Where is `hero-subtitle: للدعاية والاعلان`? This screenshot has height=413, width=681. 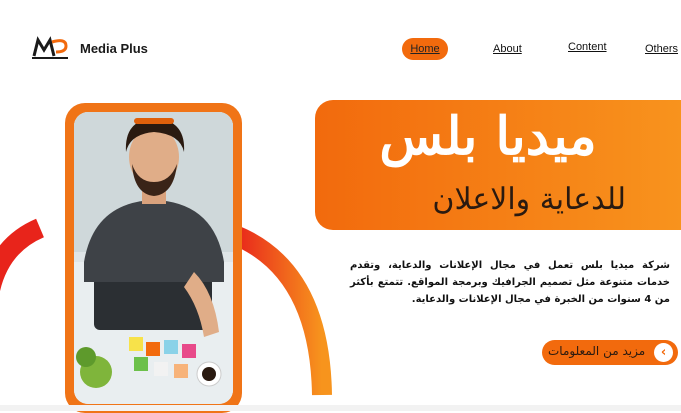 hero-subtitle: للدعاية والاعلان is located at coordinates (529, 199).